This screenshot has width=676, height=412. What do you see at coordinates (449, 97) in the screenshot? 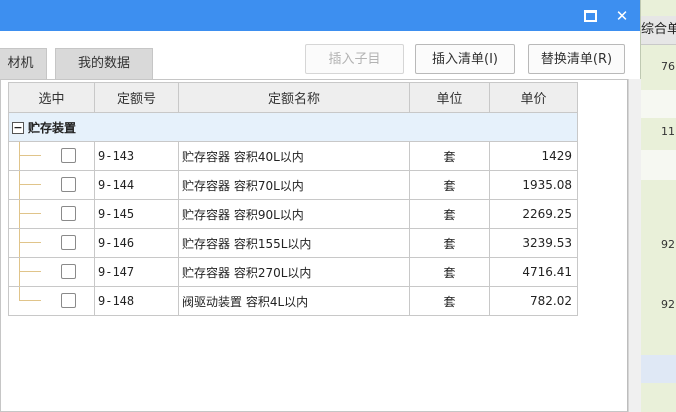
I see `column-header-unit: 单位` at bounding box center [449, 97].